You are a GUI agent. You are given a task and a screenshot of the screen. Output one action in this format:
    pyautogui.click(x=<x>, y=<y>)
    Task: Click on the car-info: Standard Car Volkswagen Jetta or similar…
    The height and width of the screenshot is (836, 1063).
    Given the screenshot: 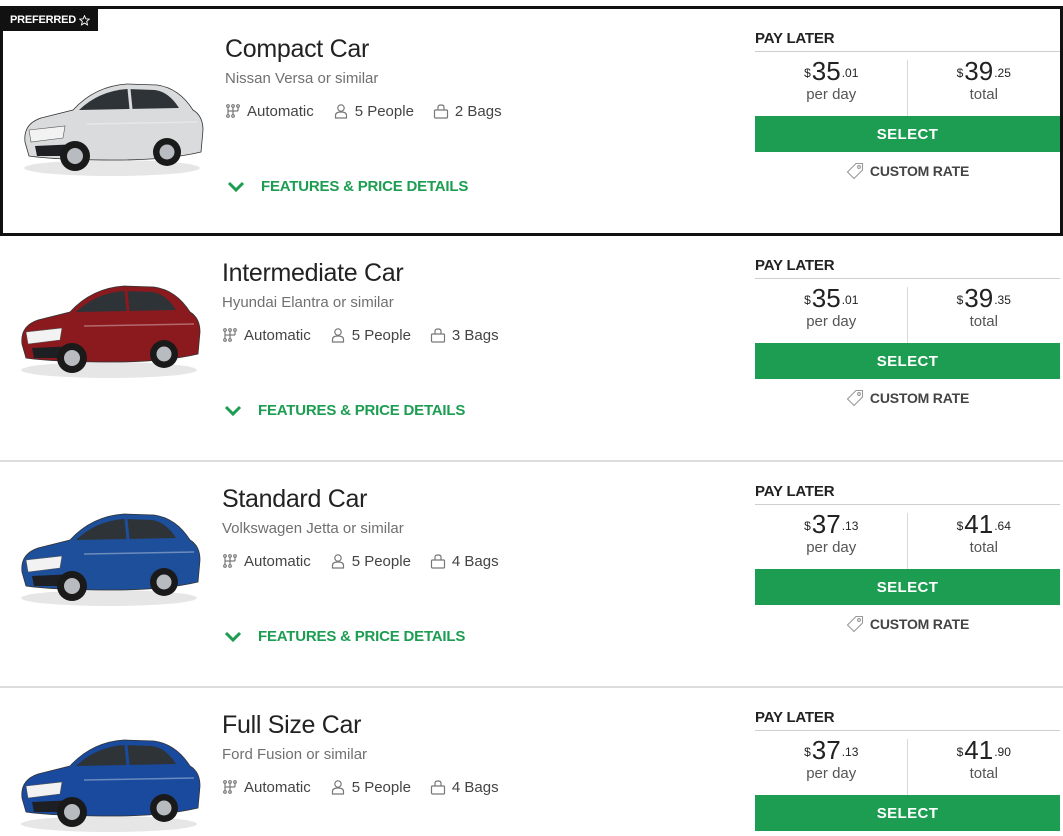 What is the action you would take?
    pyautogui.click(x=370, y=527)
    